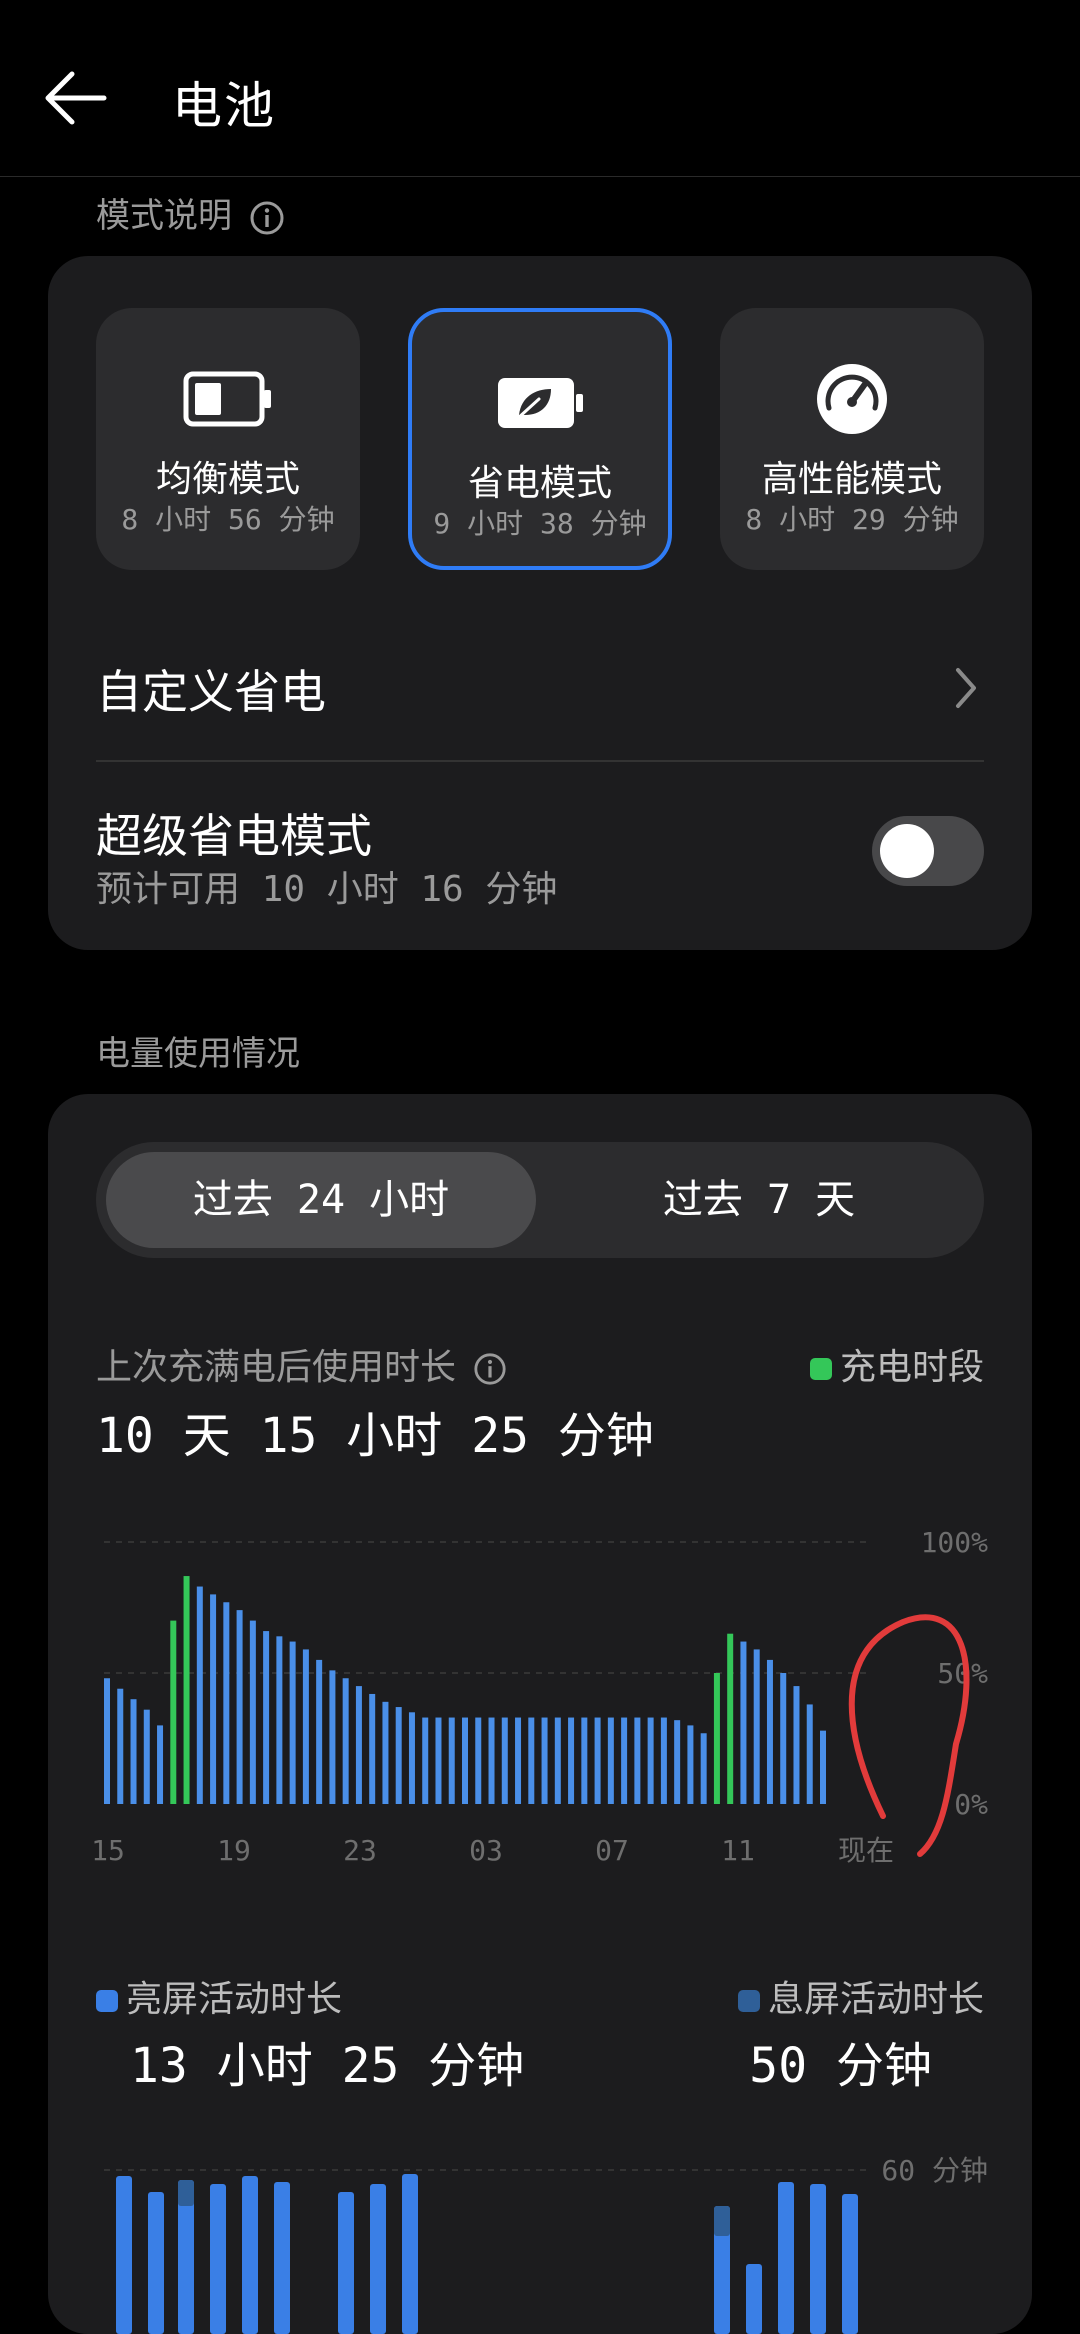  I want to click on back-arrow-icon, so click(76, 98).